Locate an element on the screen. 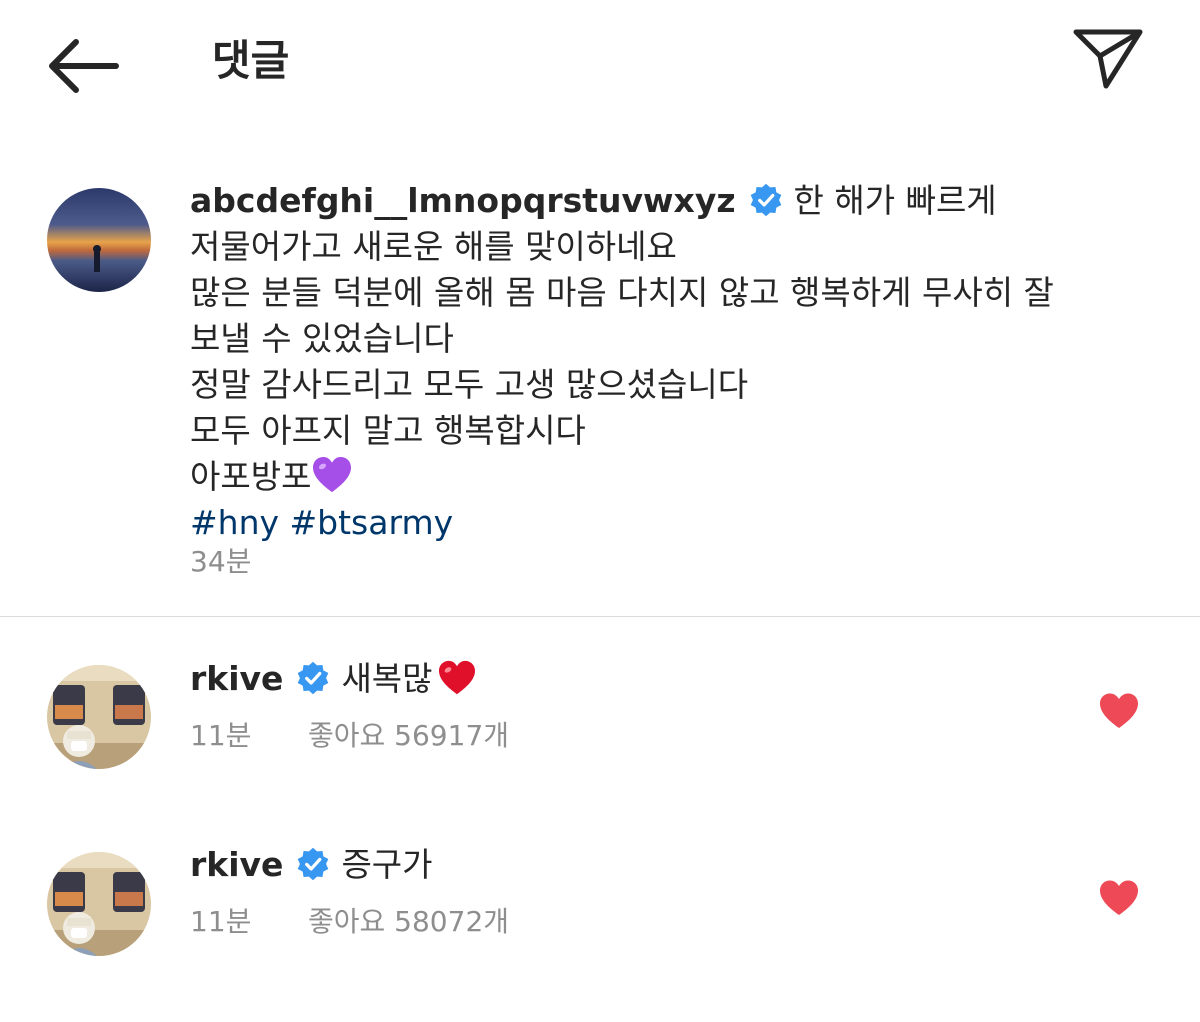 Image resolution: width=1200 pixels, height=1022 pixels. comment-like-count: 좋아요 58072개 is located at coordinates (408, 921).